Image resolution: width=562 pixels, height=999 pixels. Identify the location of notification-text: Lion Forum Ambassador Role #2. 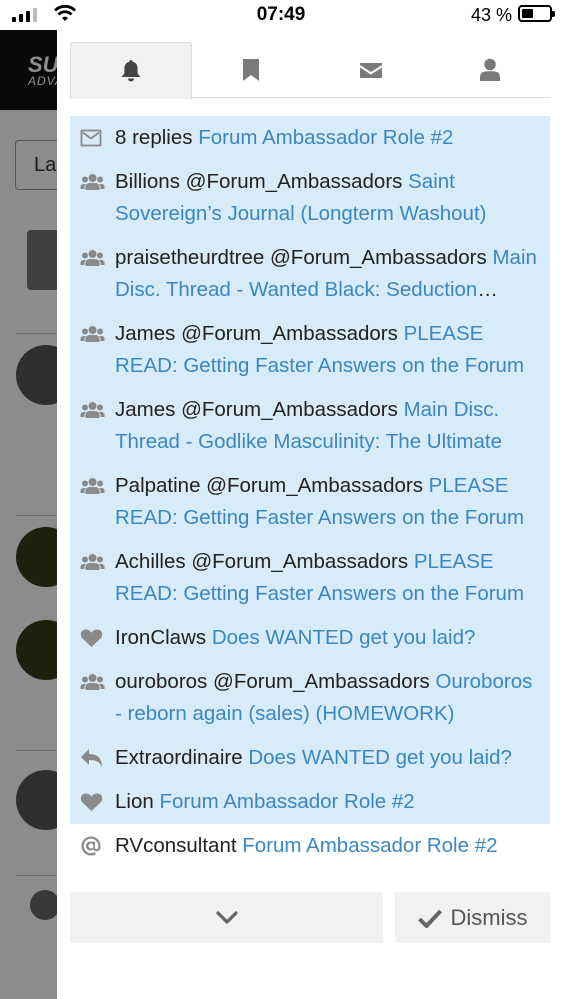
(326, 802).